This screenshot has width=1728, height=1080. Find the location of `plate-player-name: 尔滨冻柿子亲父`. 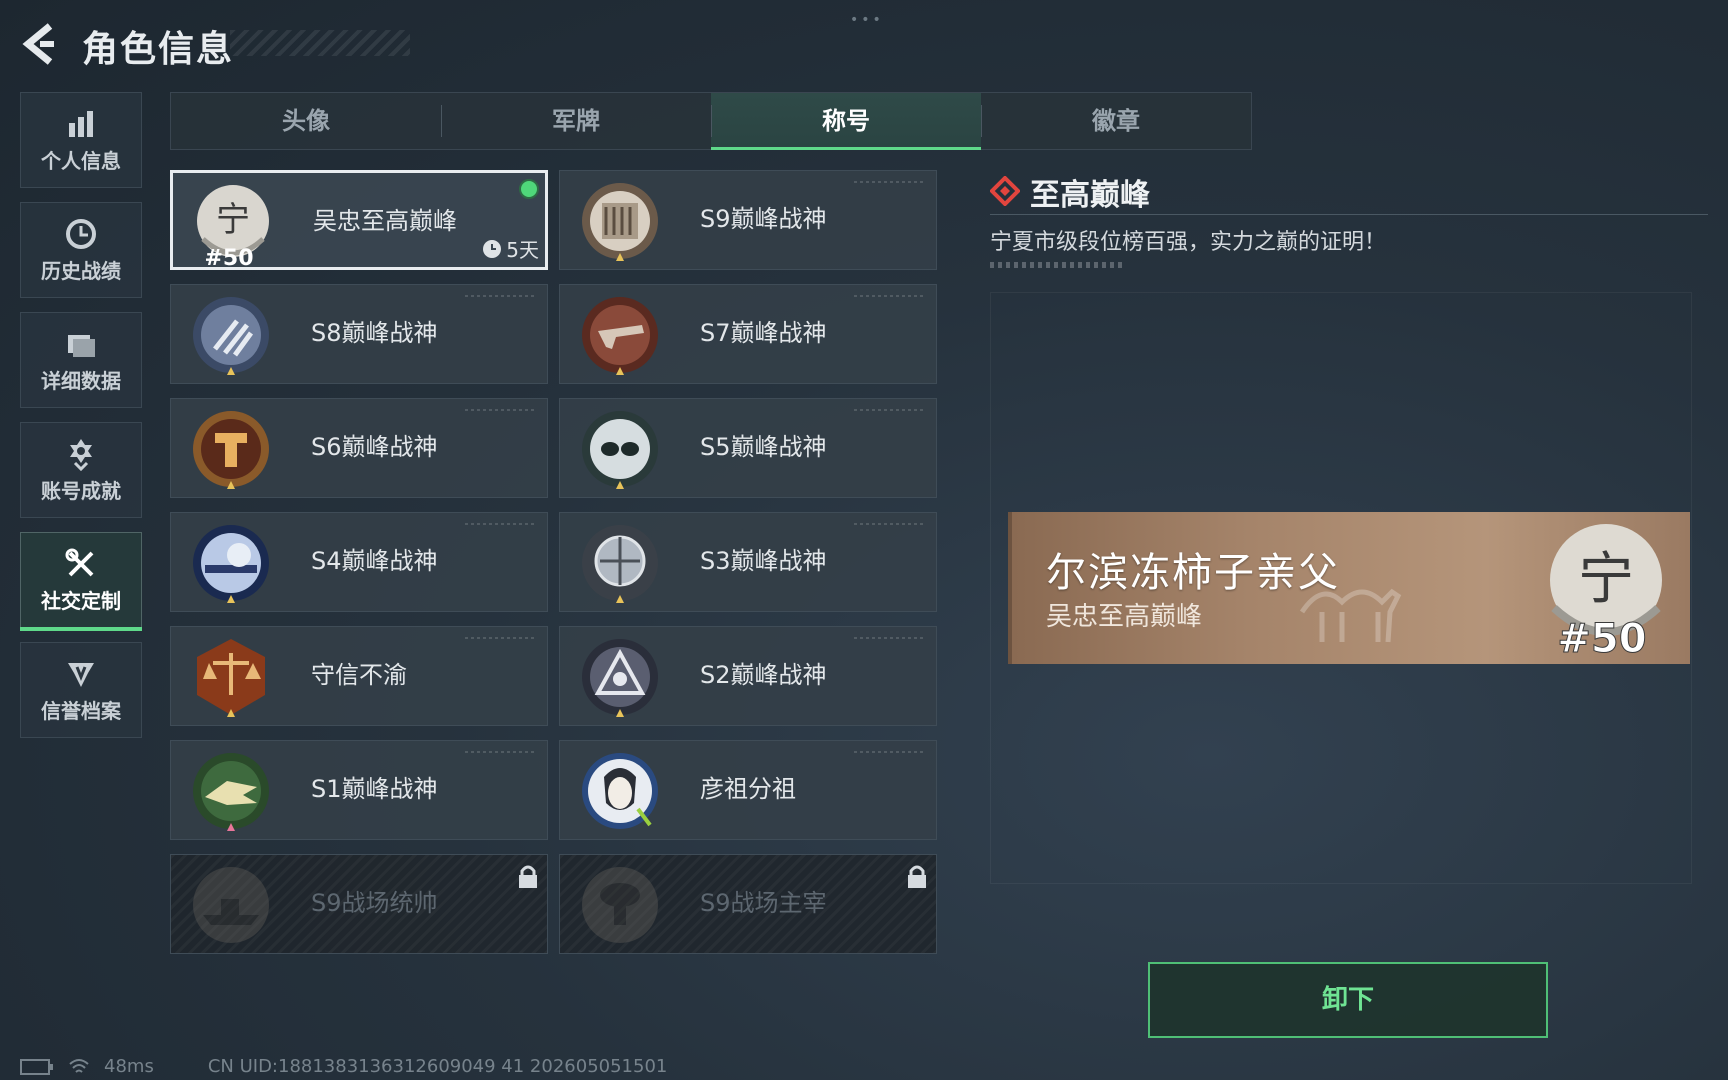

plate-player-name: 尔滨冻柿子亲父 is located at coordinates (1193, 573).